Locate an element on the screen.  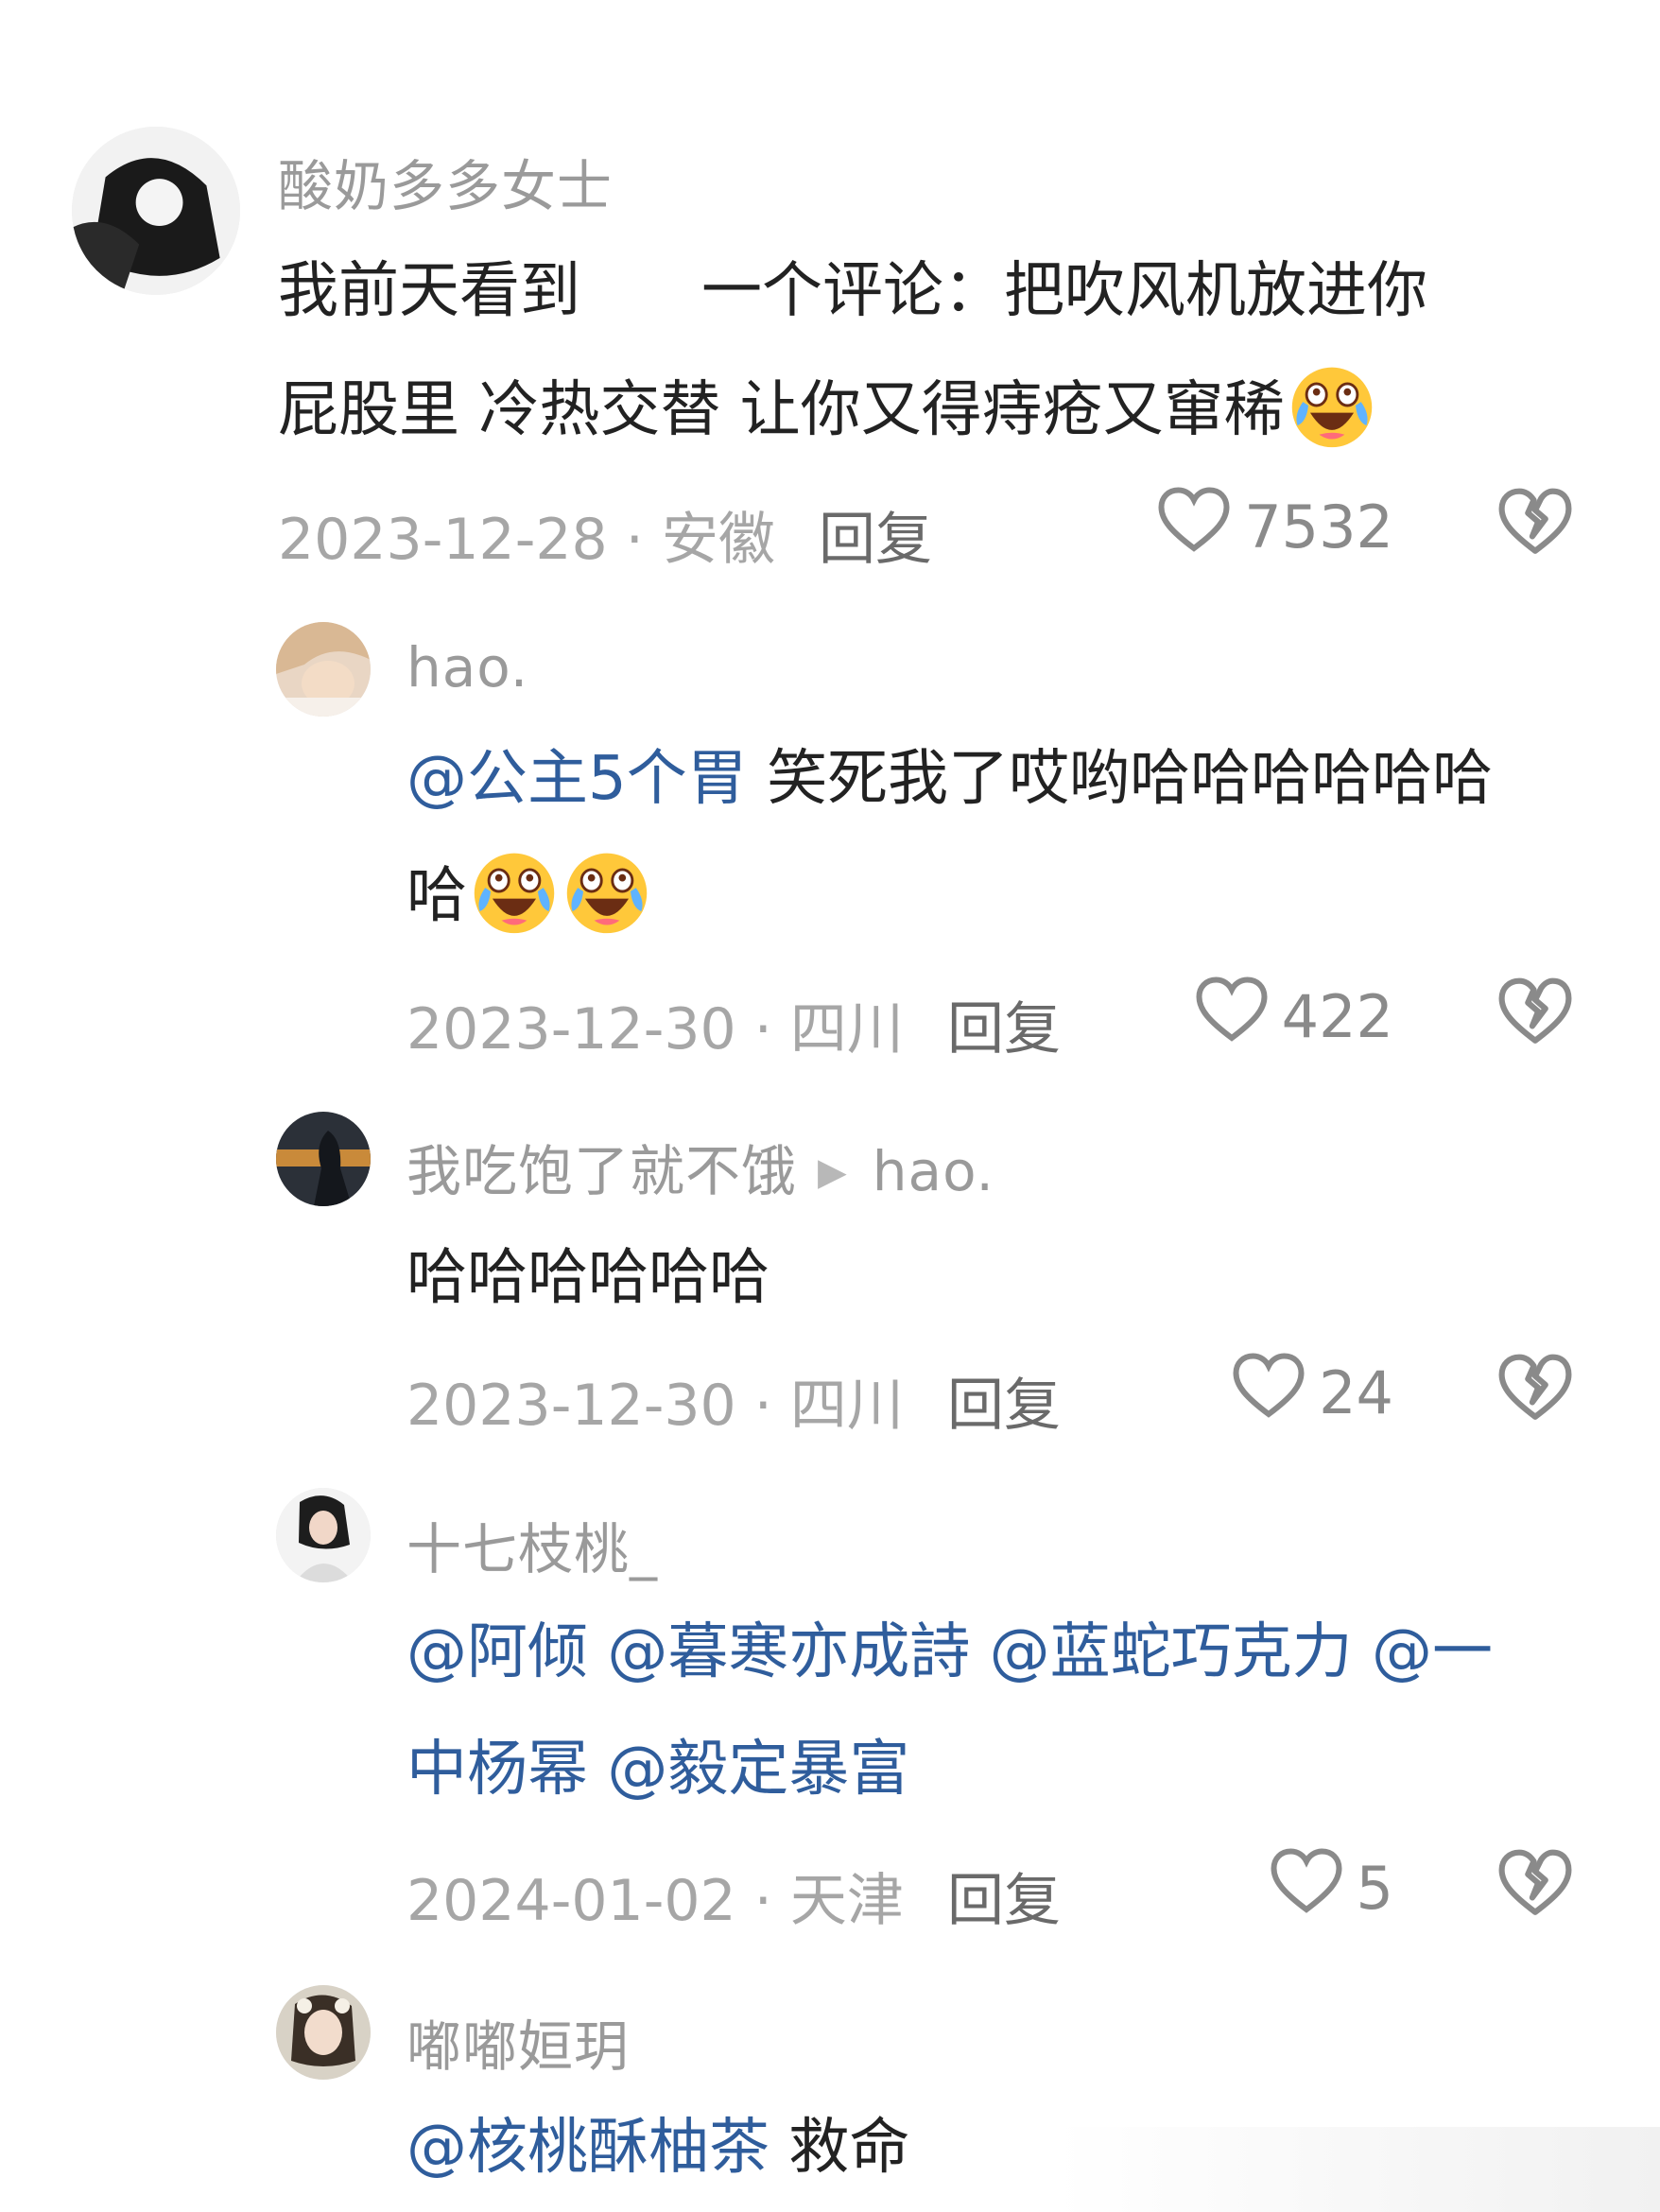
mention-link: @阿倾 @暮寒亦成詩 @蓝蛇巧克力 @一 is located at coordinates (950, 1652).